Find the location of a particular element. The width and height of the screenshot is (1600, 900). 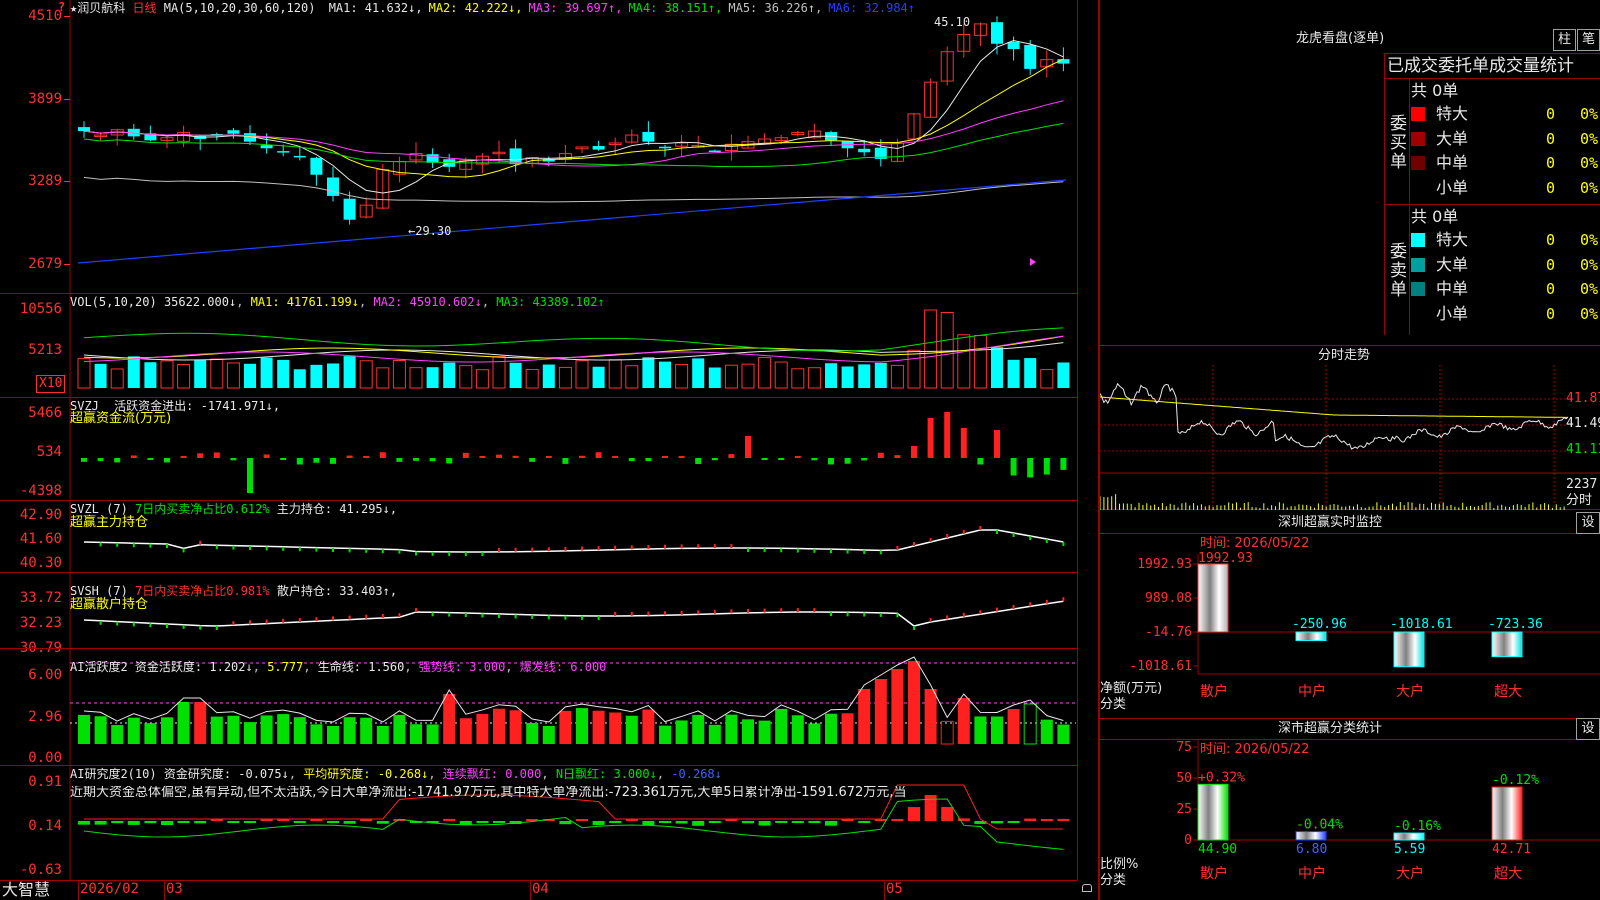

bar-view-button: 柱 is located at coordinates (1564, 40).